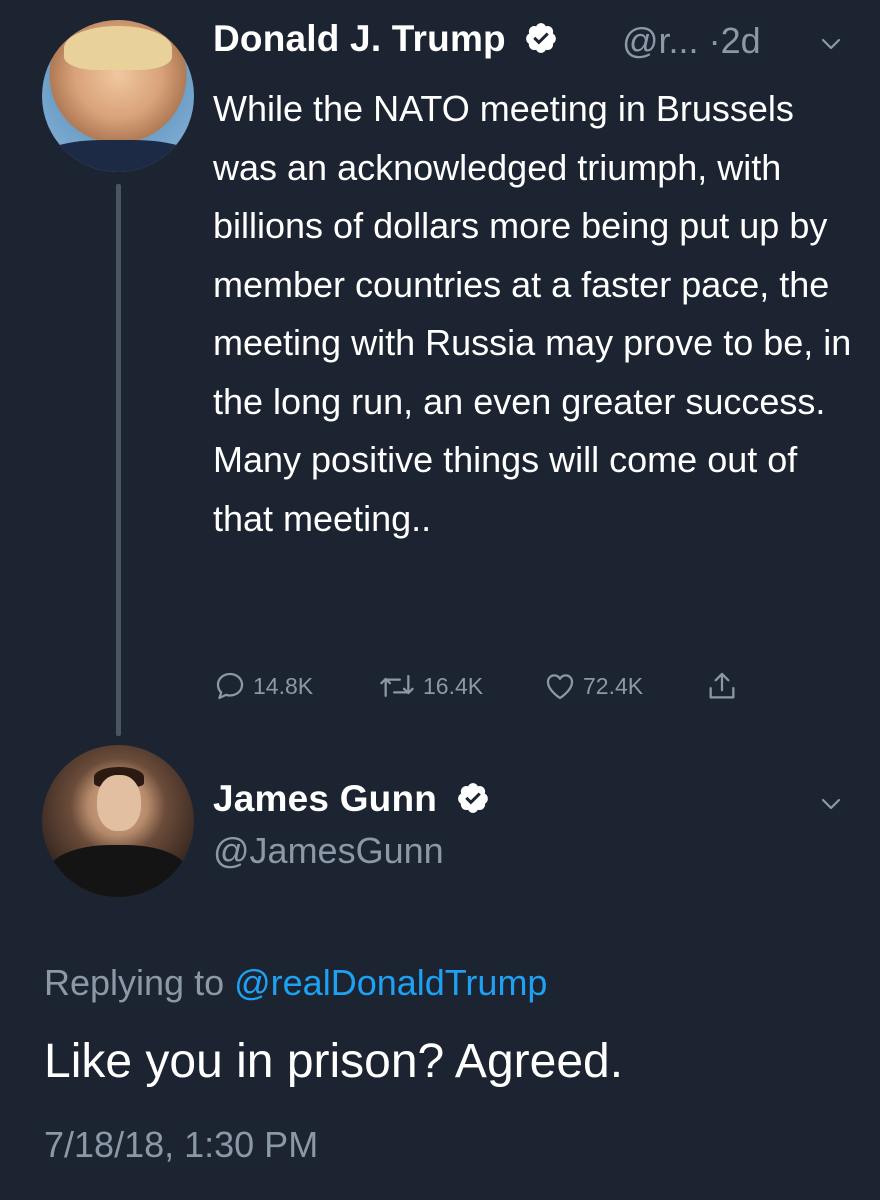 The width and height of the screenshot is (880, 1200). I want to click on retweet-icon, so click(397, 686).